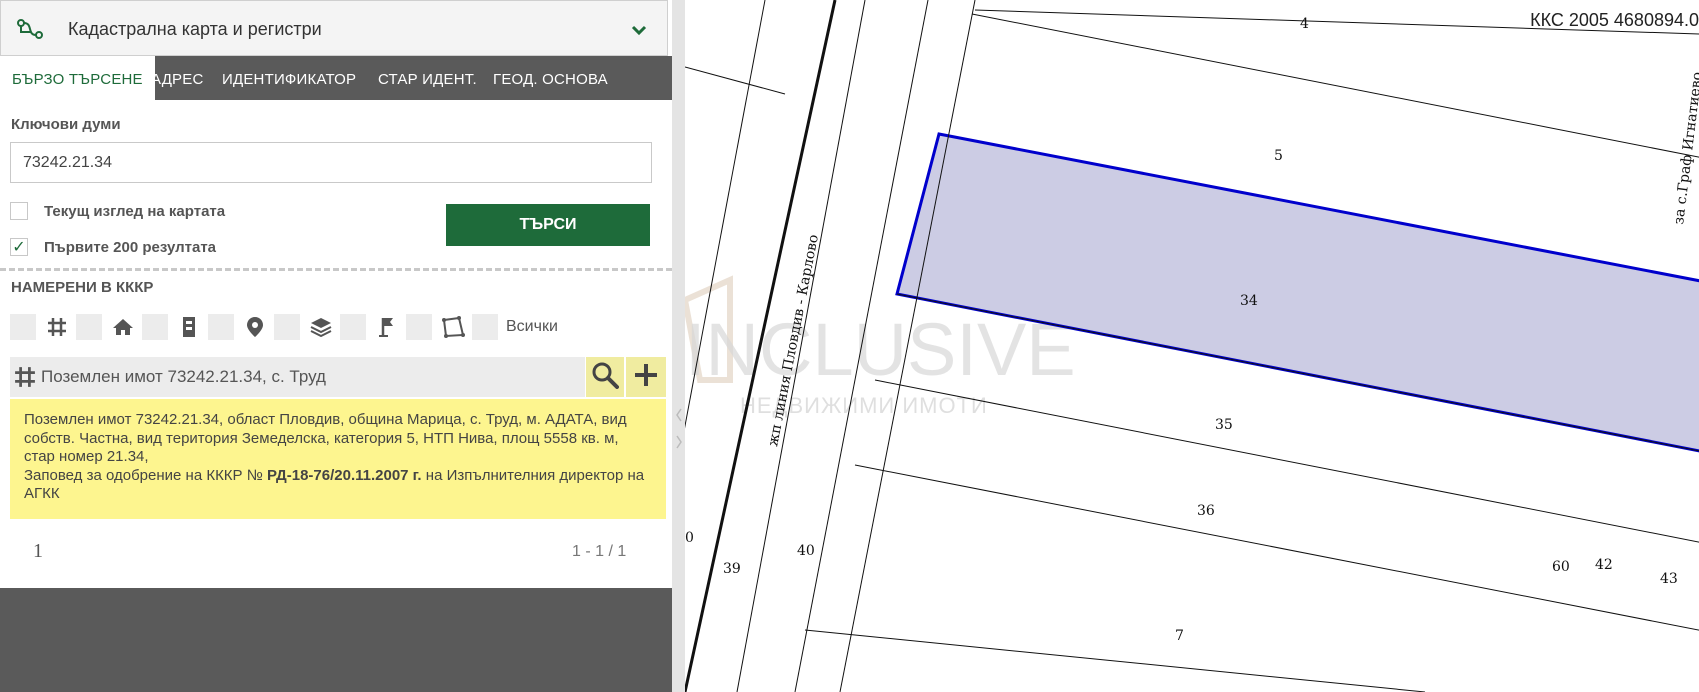 Image resolution: width=1699 pixels, height=692 pixels. I want to click on filter-checkbox-house, so click(89, 327).